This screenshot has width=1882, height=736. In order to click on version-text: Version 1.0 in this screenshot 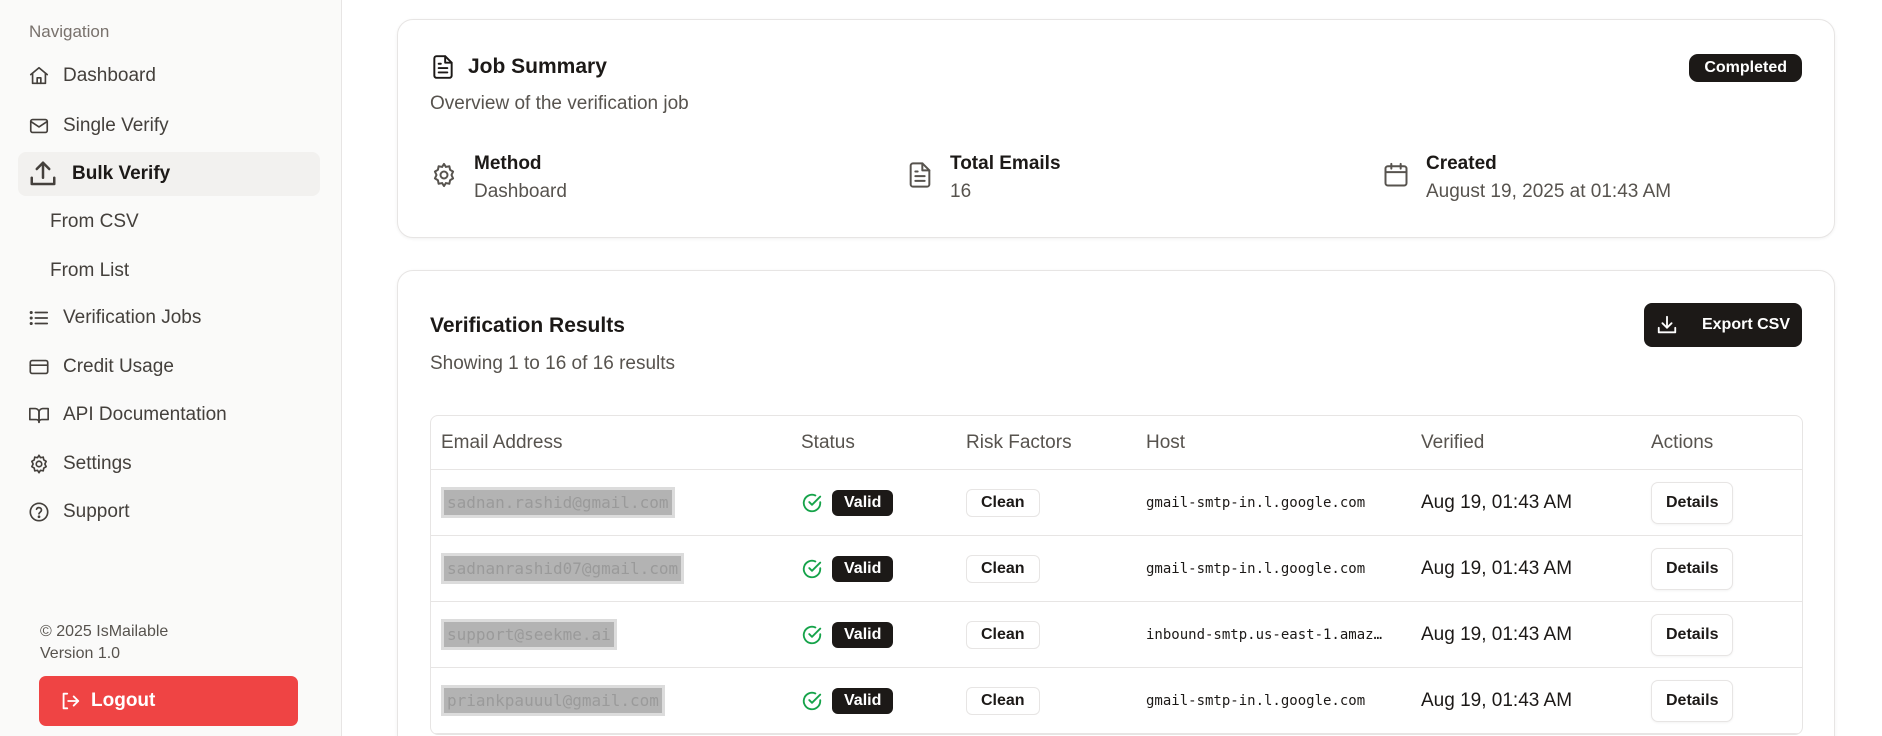, I will do `click(80, 653)`.